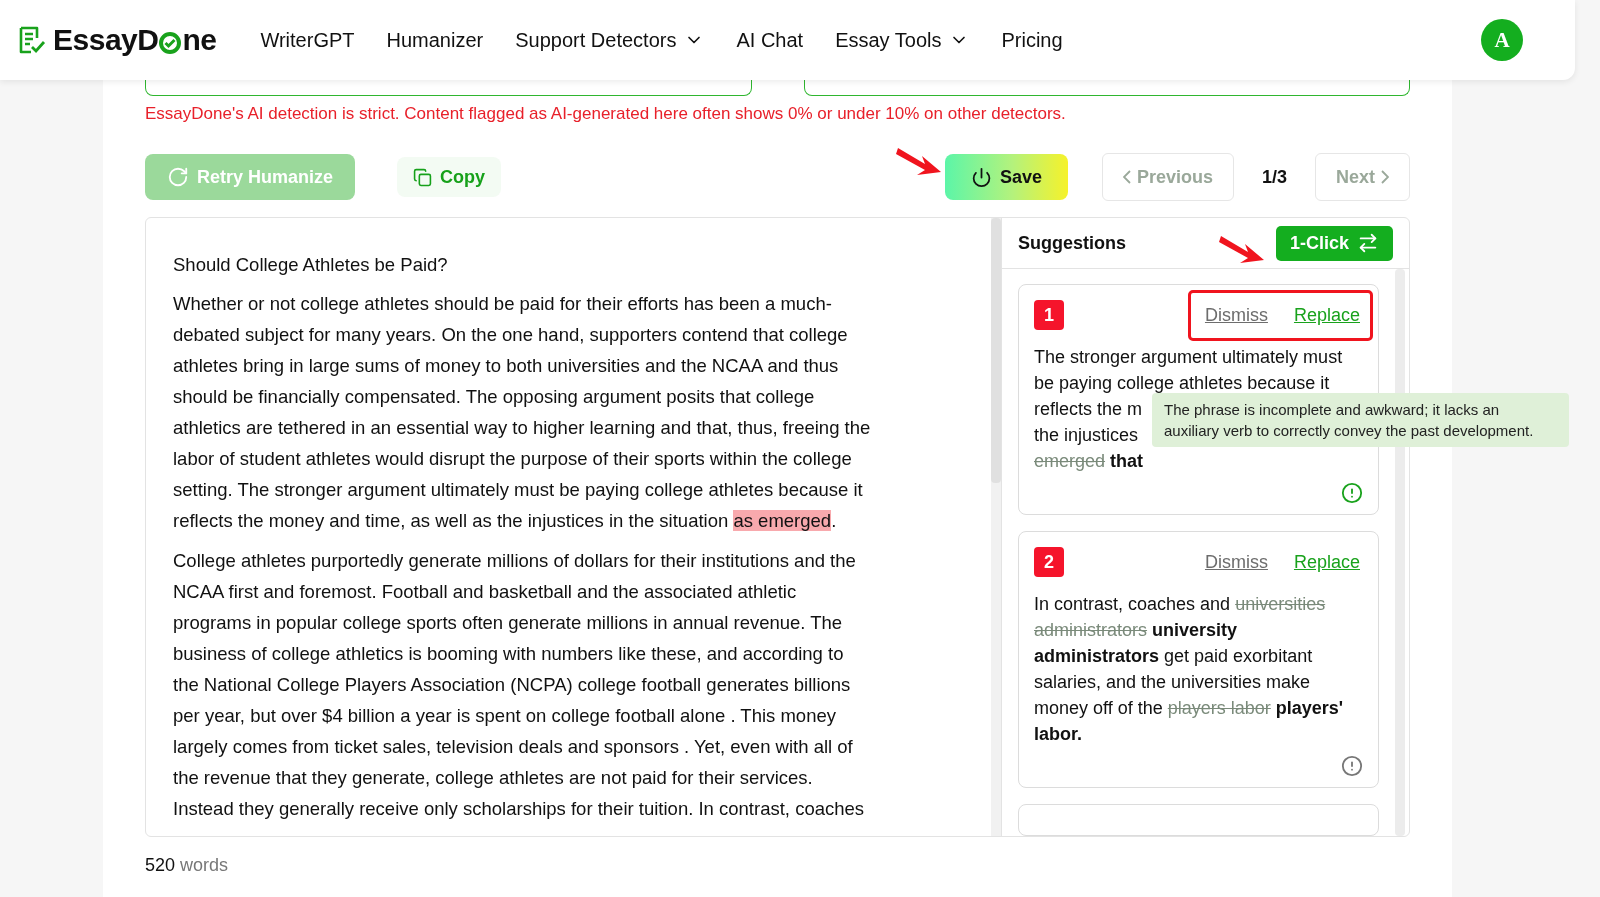  I want to click on word-count-label: words, so click(204, 865).